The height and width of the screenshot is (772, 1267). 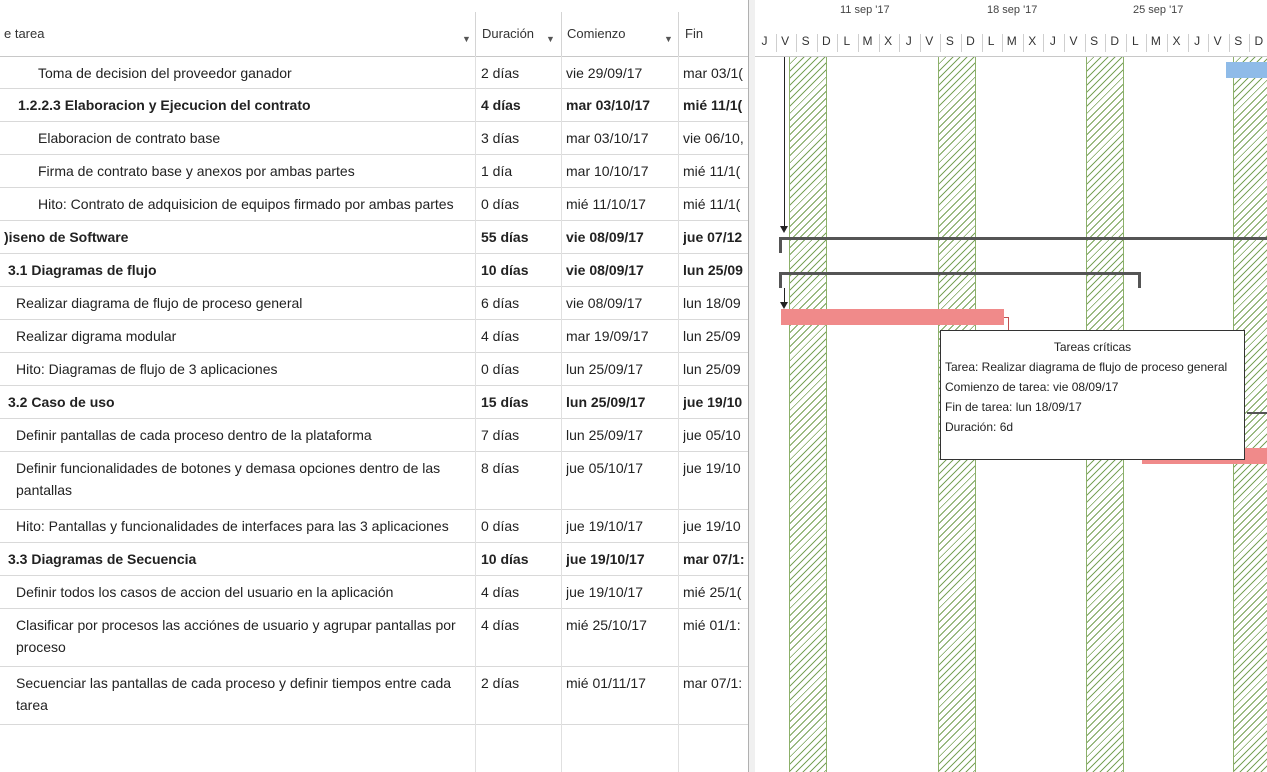 What do you see at coordinates (24, 33) in the screenshot?
I see `column-header-task-name: e tarea` at bounding box center [24, 33].